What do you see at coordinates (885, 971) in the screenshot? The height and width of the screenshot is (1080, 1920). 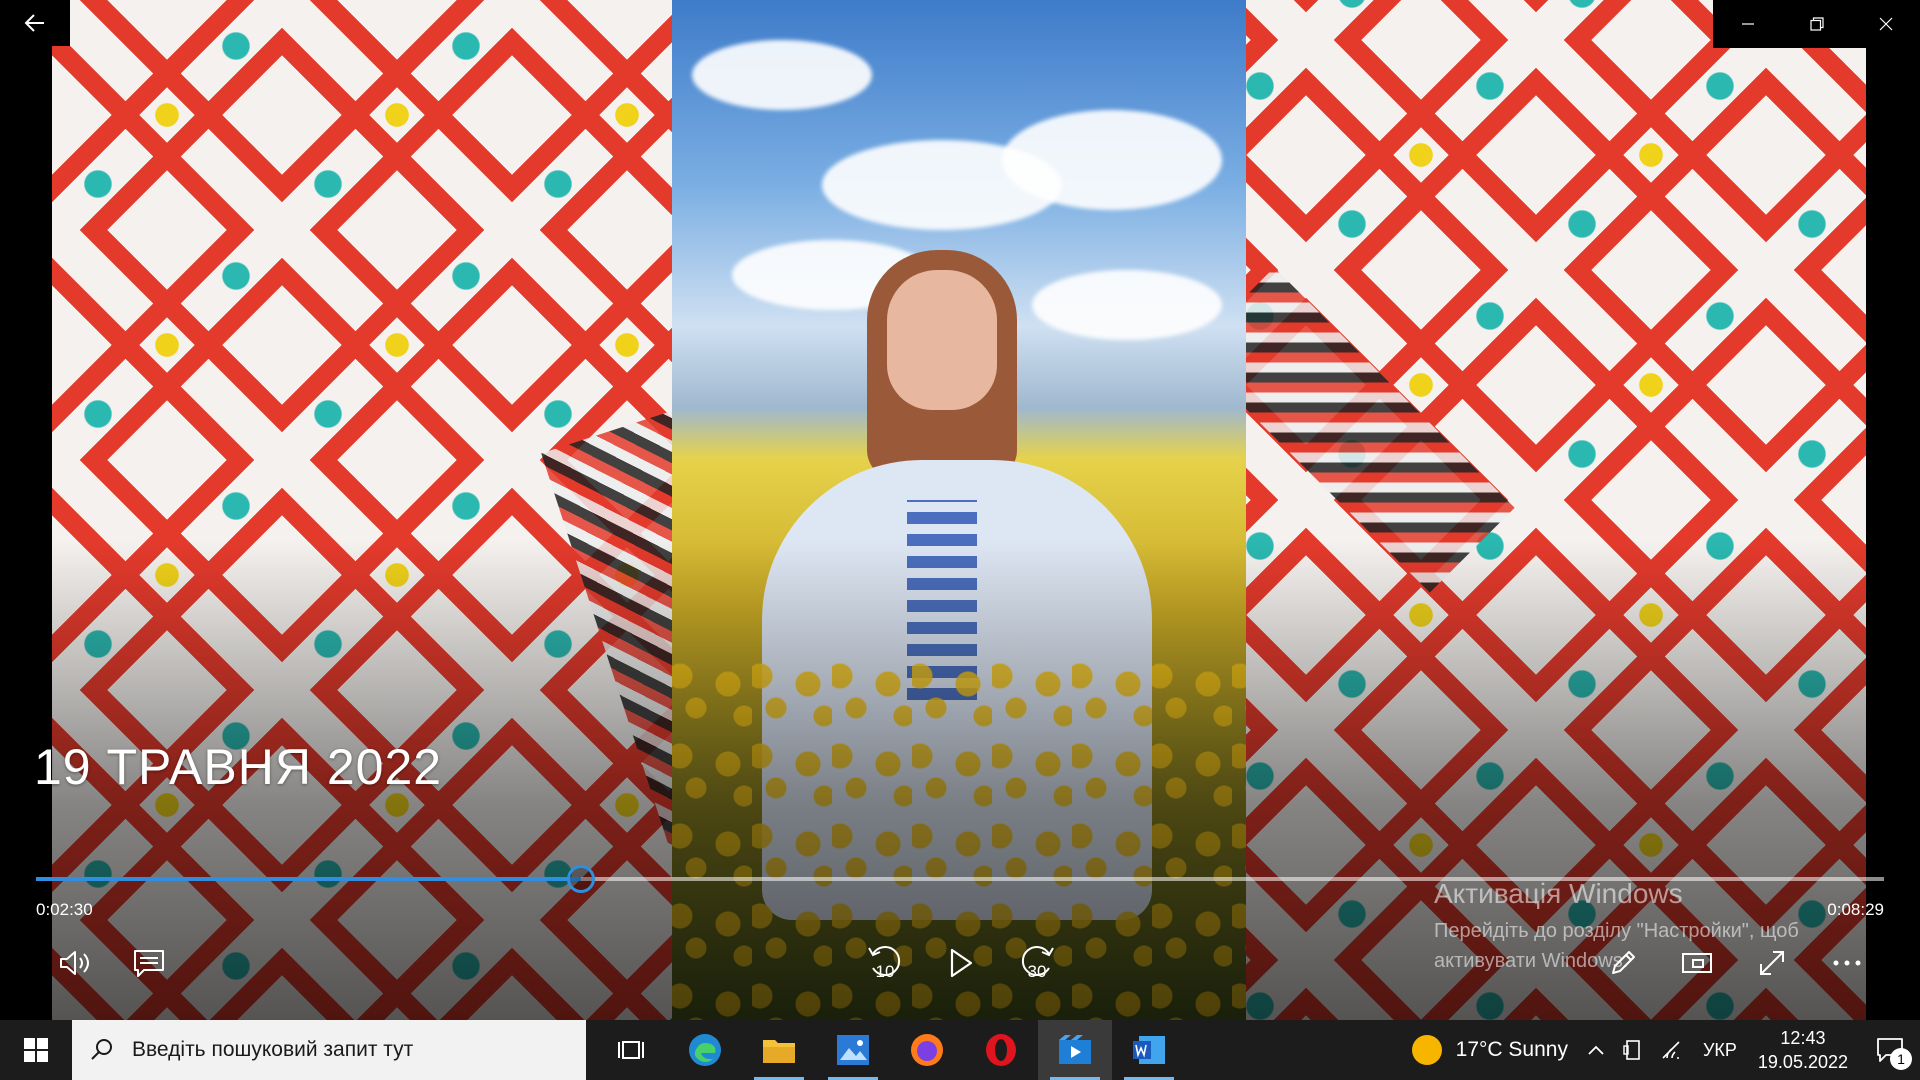 I see `skip-back-seconds: 10` at bounding box center [885, 971].